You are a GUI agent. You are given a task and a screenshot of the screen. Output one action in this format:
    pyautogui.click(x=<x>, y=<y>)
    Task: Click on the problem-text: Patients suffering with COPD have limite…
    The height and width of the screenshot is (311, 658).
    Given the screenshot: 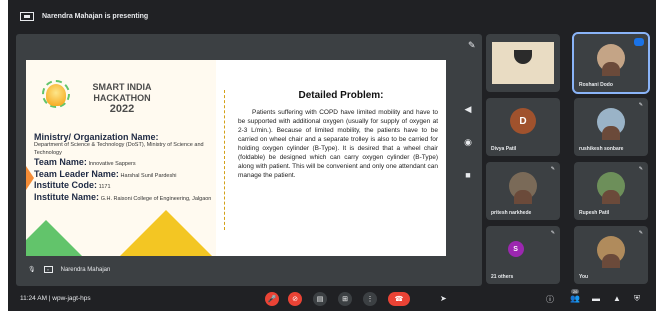 What is the action you would take?
    pyautogui.click(x=338, y=144)
    